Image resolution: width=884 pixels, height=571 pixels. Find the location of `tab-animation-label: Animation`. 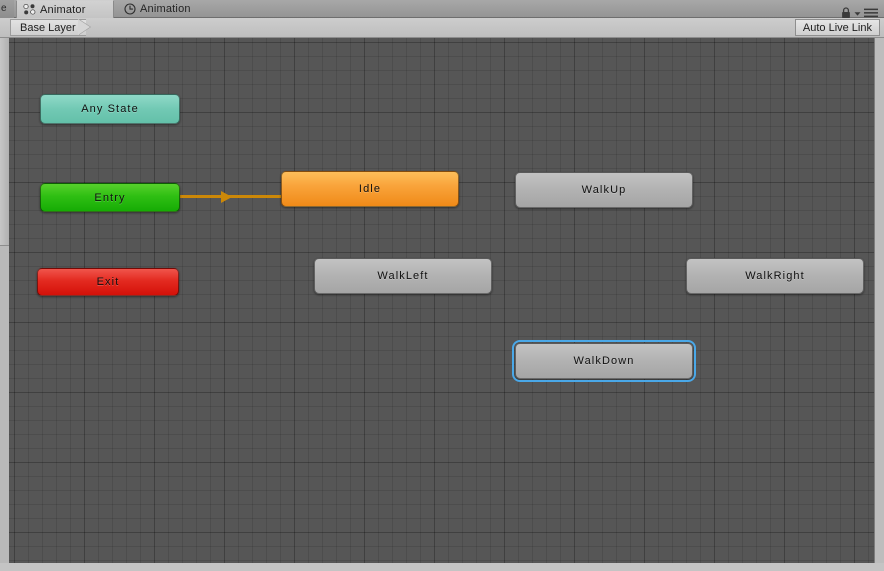

tab-animation-label: Animation is located at coordinates (165, 9).